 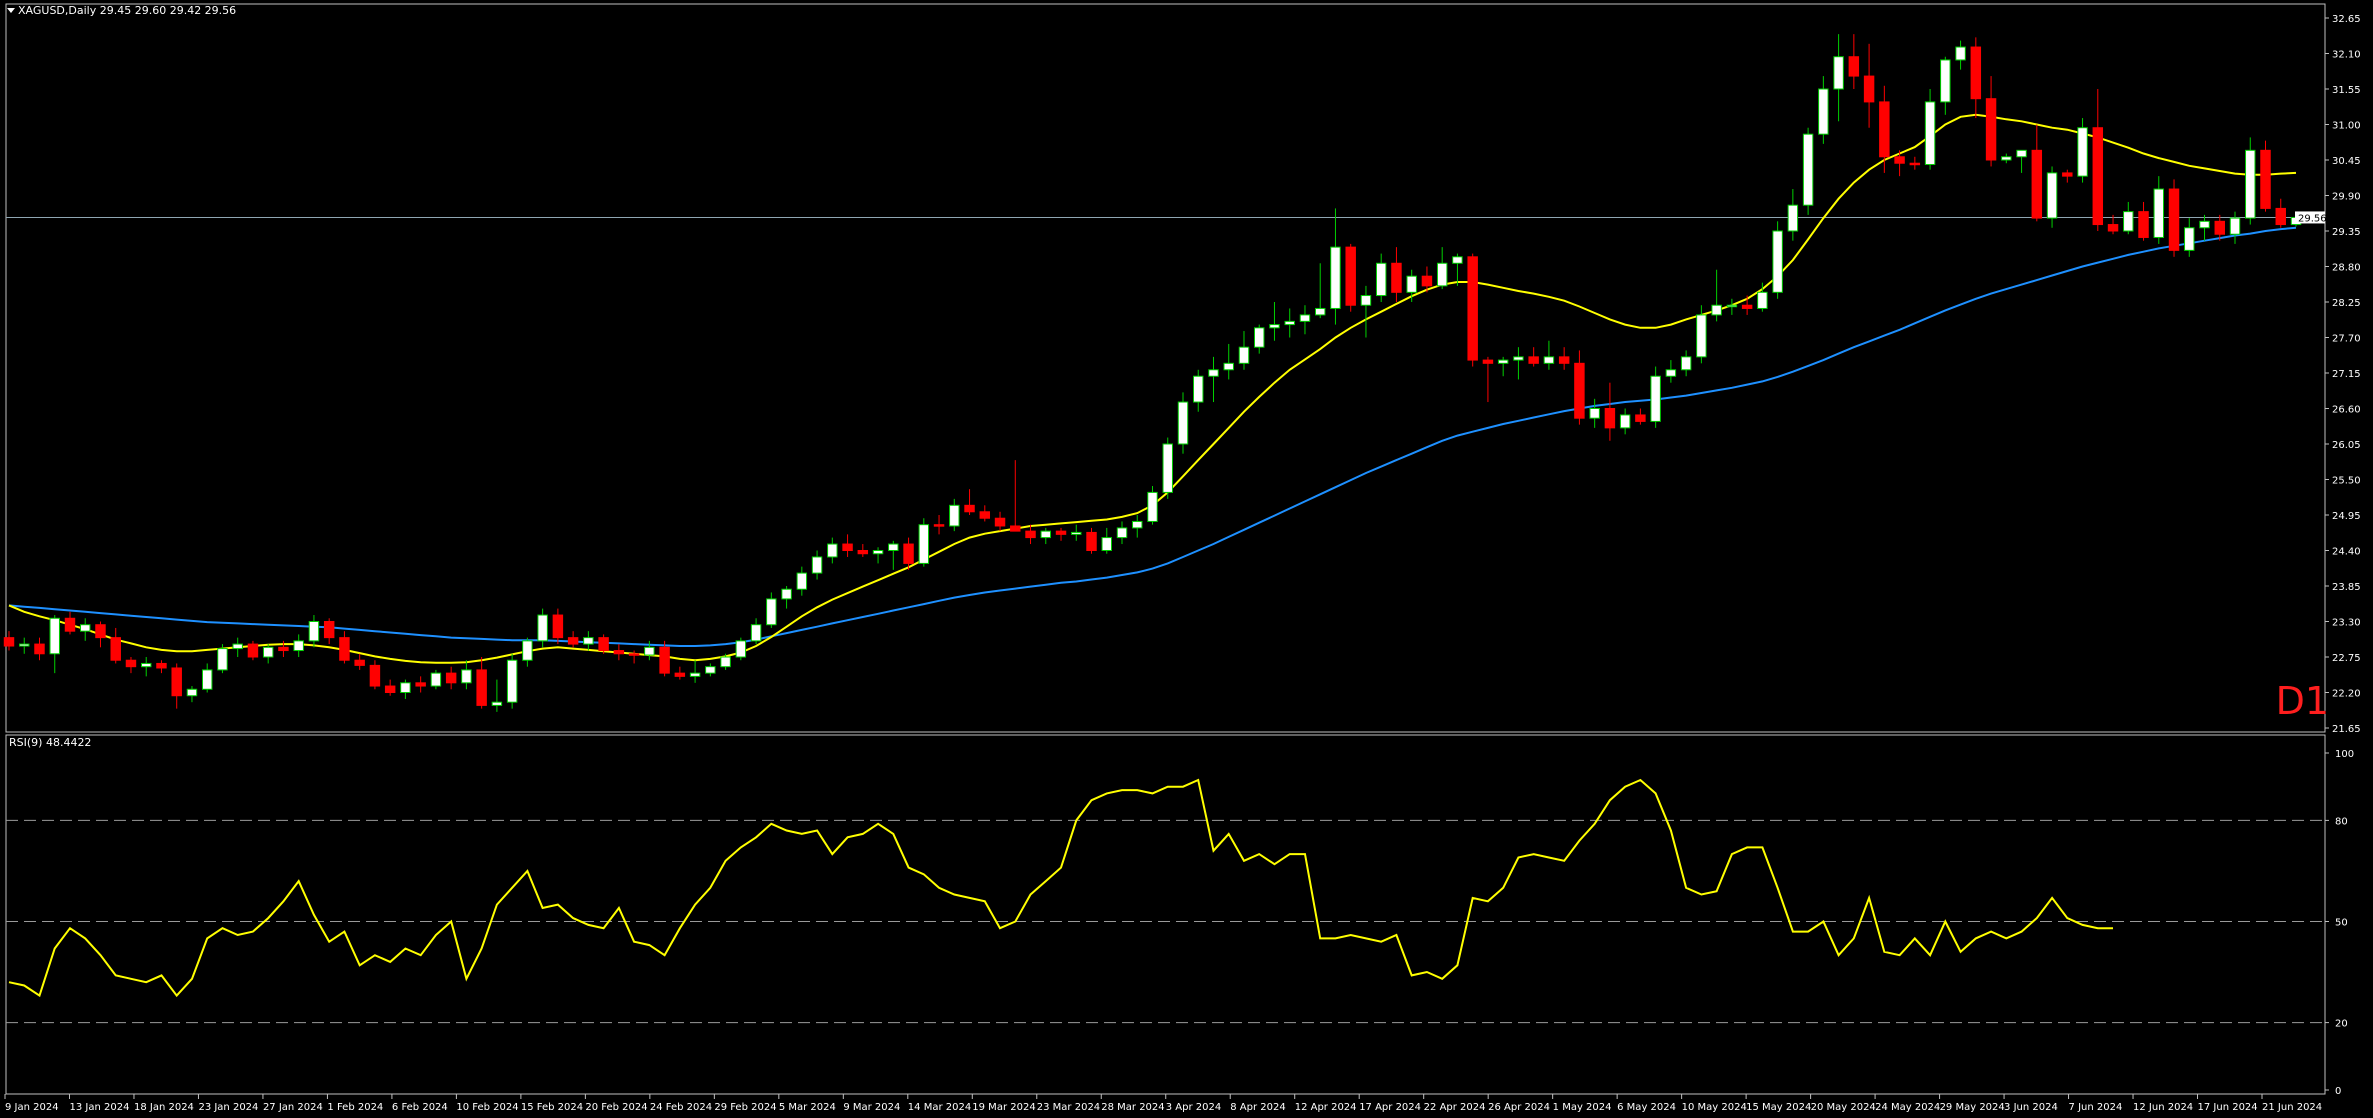 I want to click on time-tick-label: 20 May 2024, so click(x=1843, y=1107).